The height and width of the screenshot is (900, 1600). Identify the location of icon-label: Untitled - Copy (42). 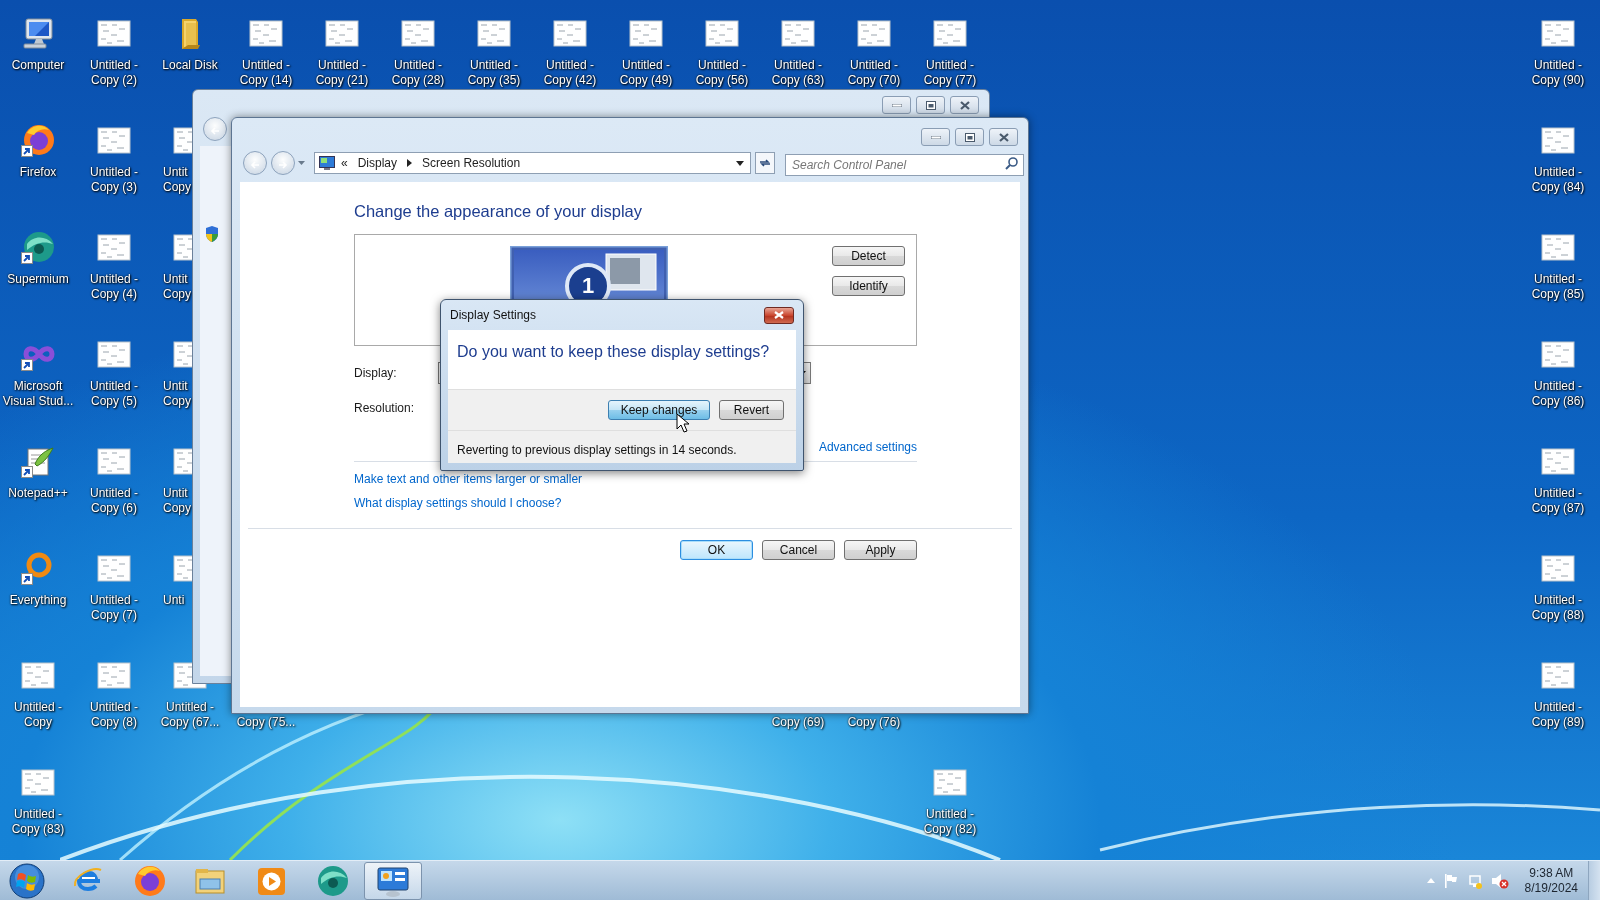
(570, 73).